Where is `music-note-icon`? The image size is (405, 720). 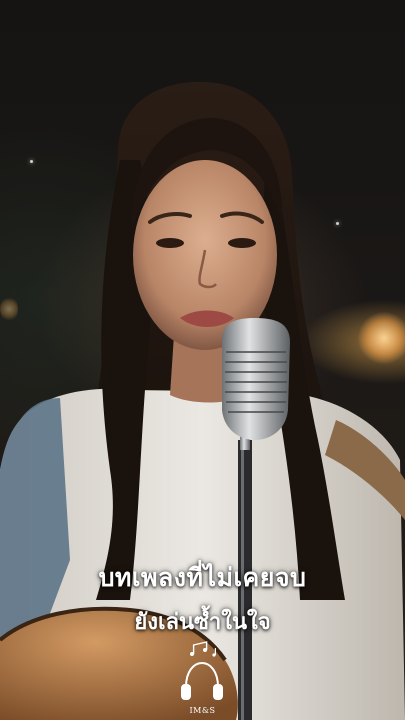 music-note-icon is located at coordinates (203, 649).